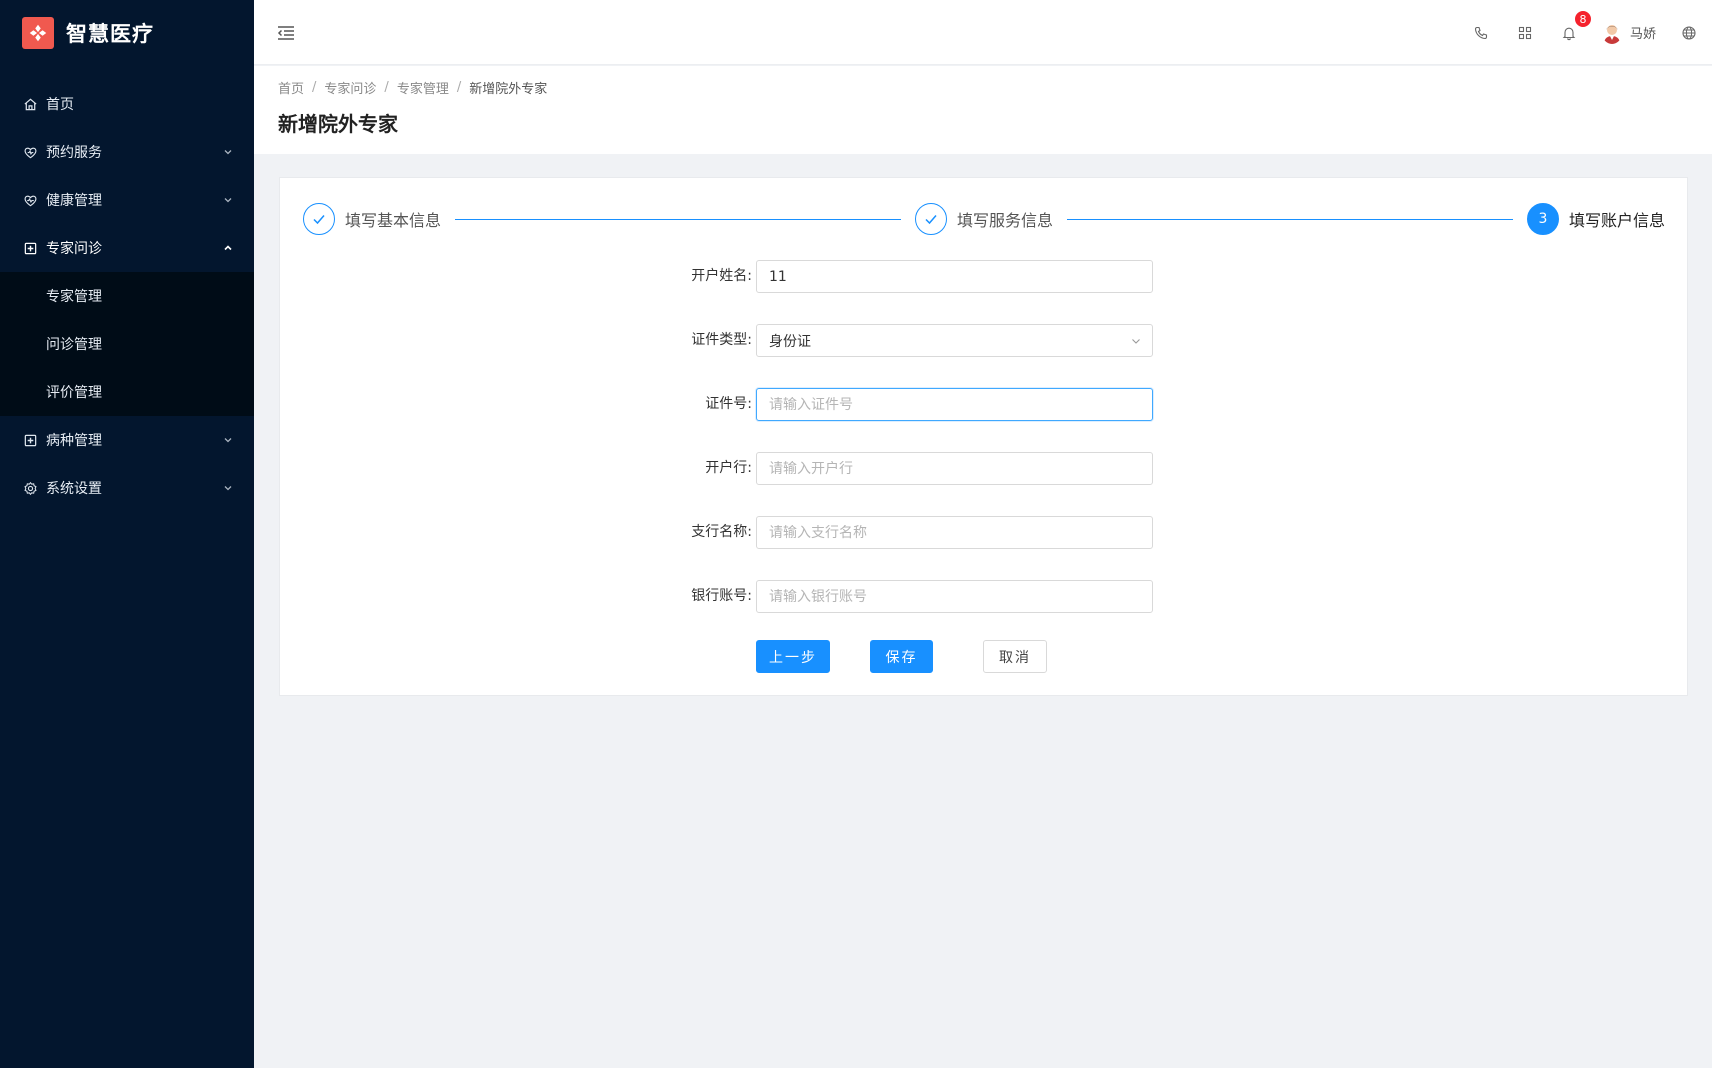 This screenshot has height=1068, width=1712. Describe the element at coordinates (127, 104) in the screenshot. I see `sidebar-item-home: 首页` at that location.